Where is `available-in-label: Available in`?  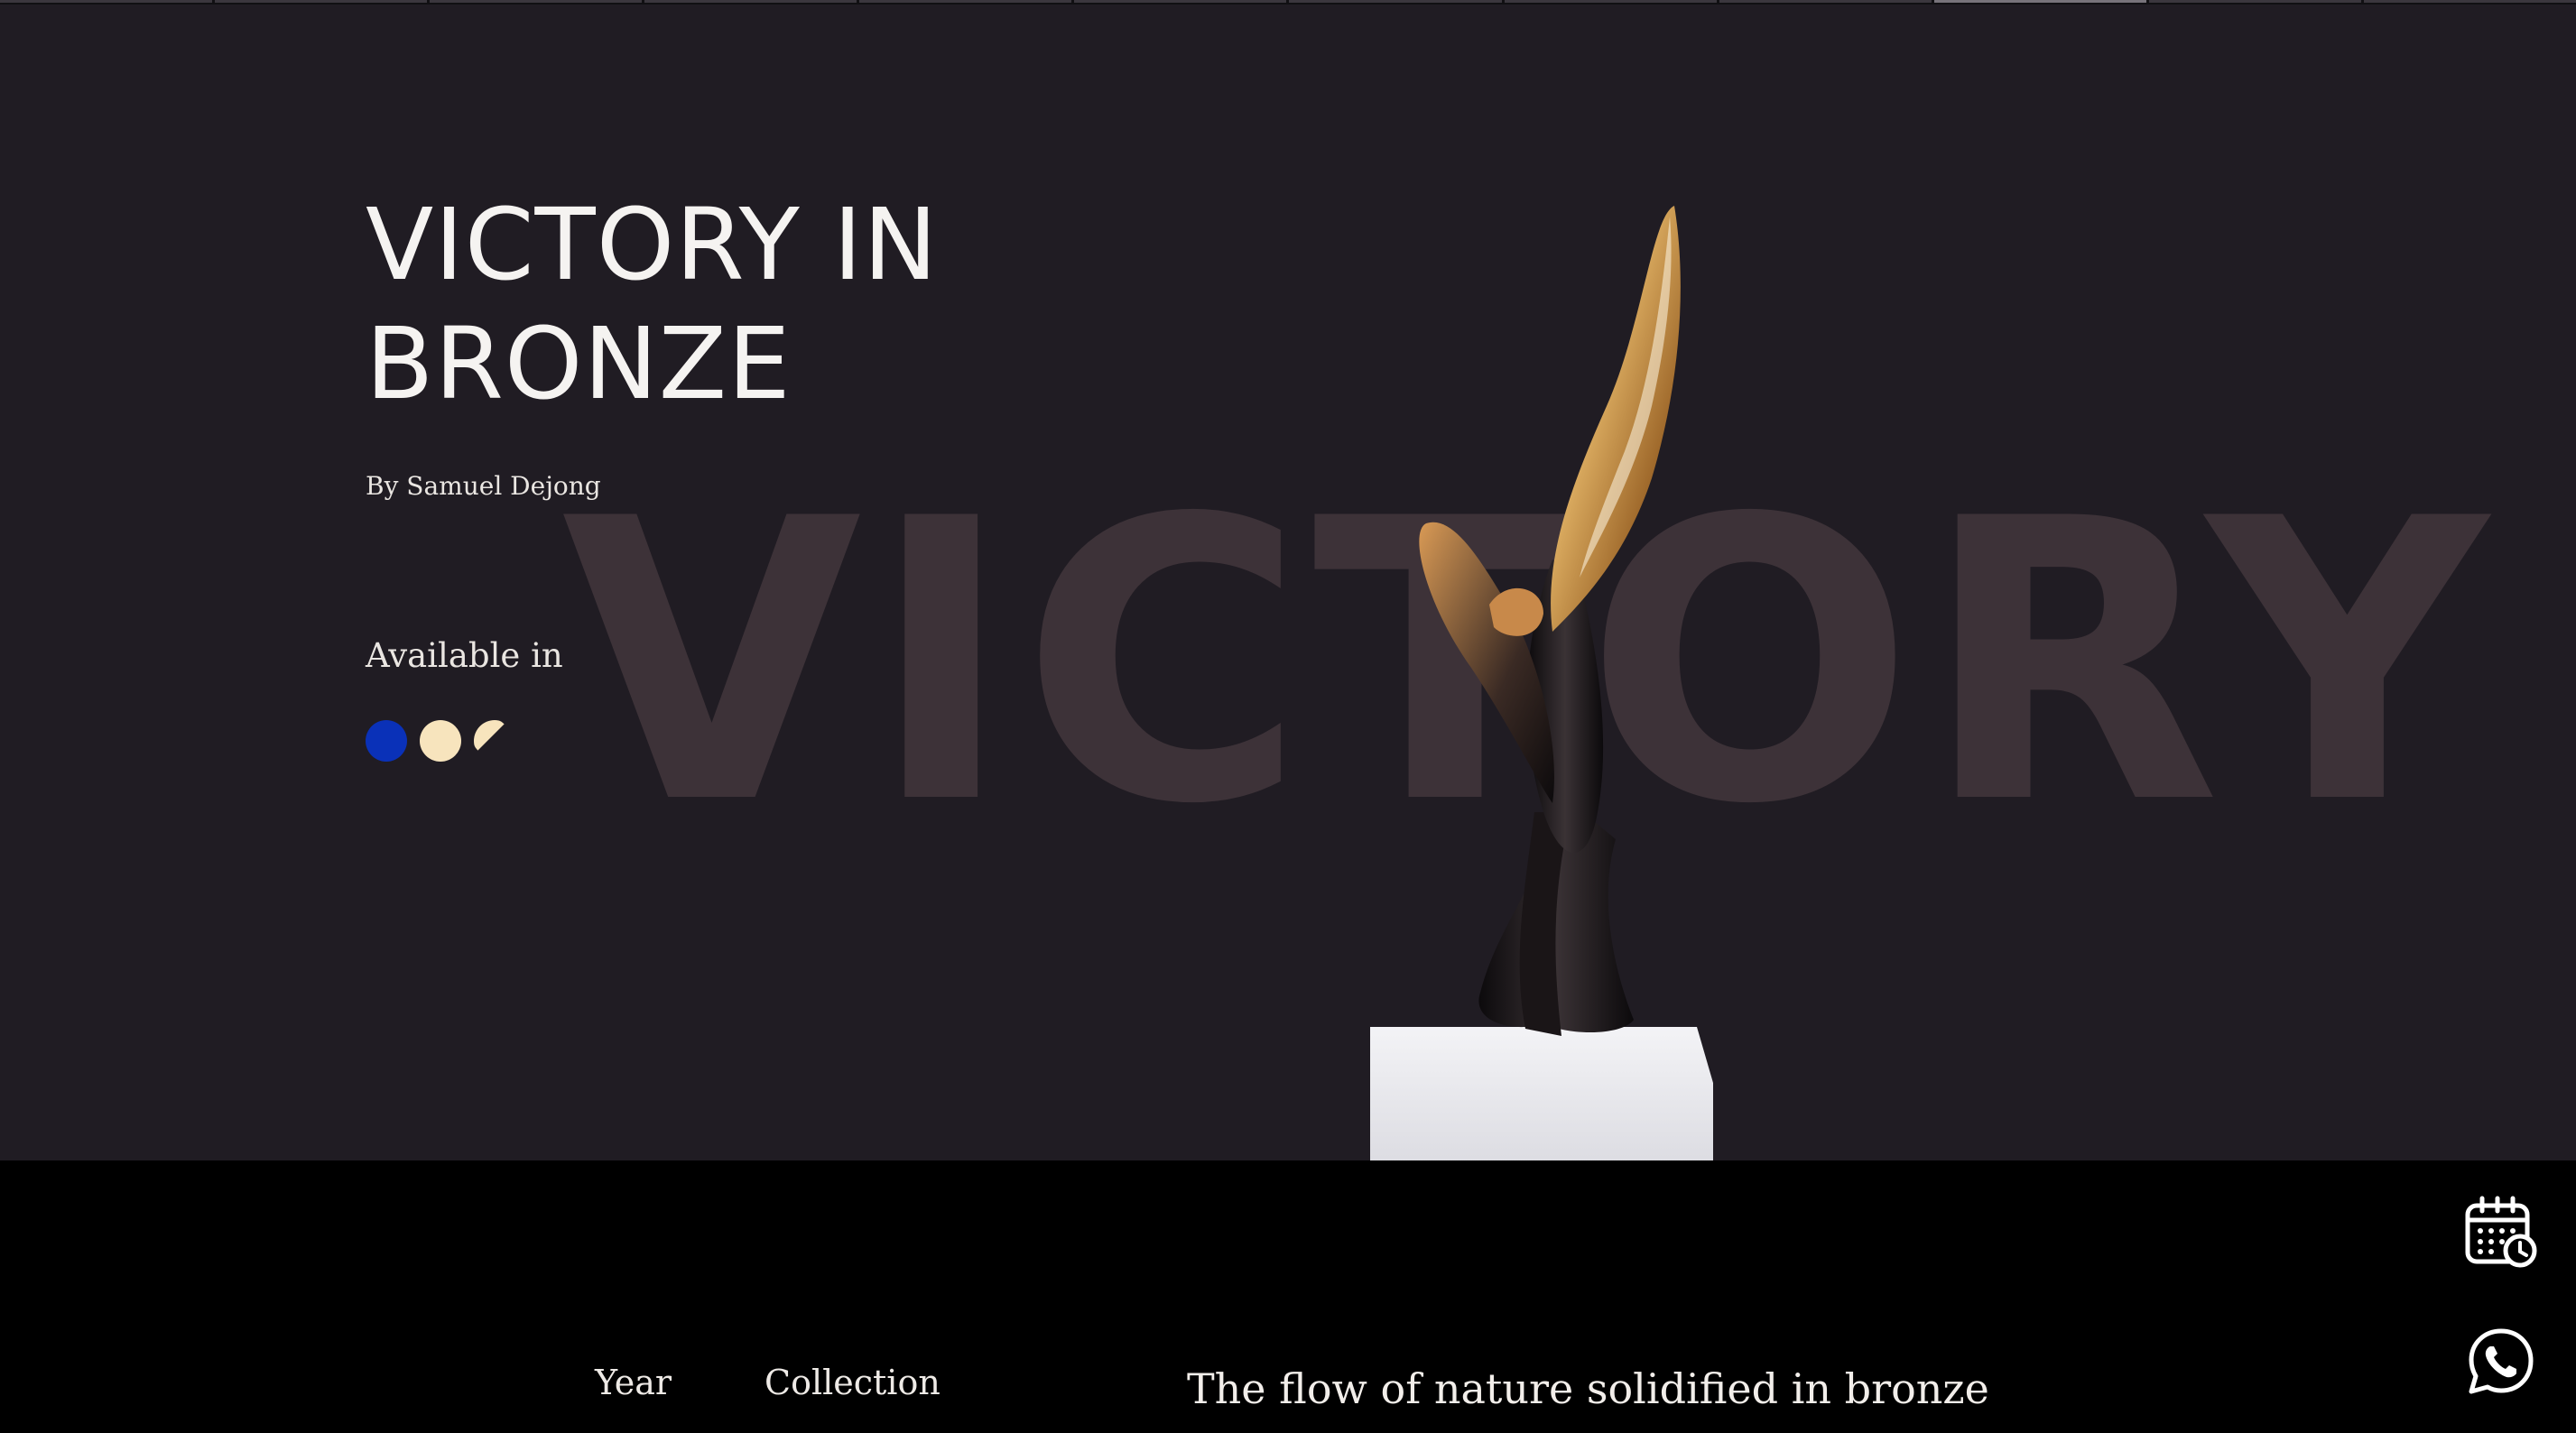
available-in-label: Available in is located at coordinates (465, 655).